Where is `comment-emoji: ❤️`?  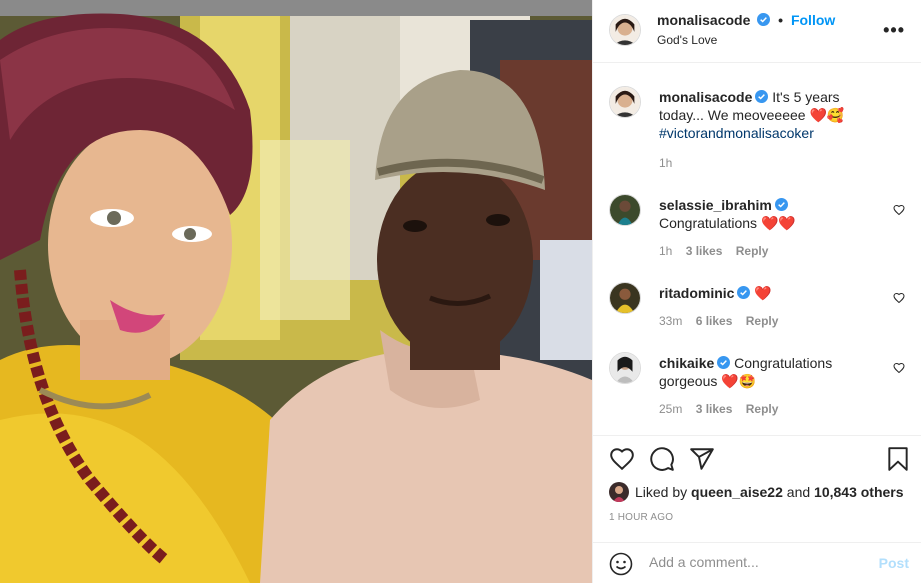 comment-emoji: ❤️ is located at coordinates (763, 293).